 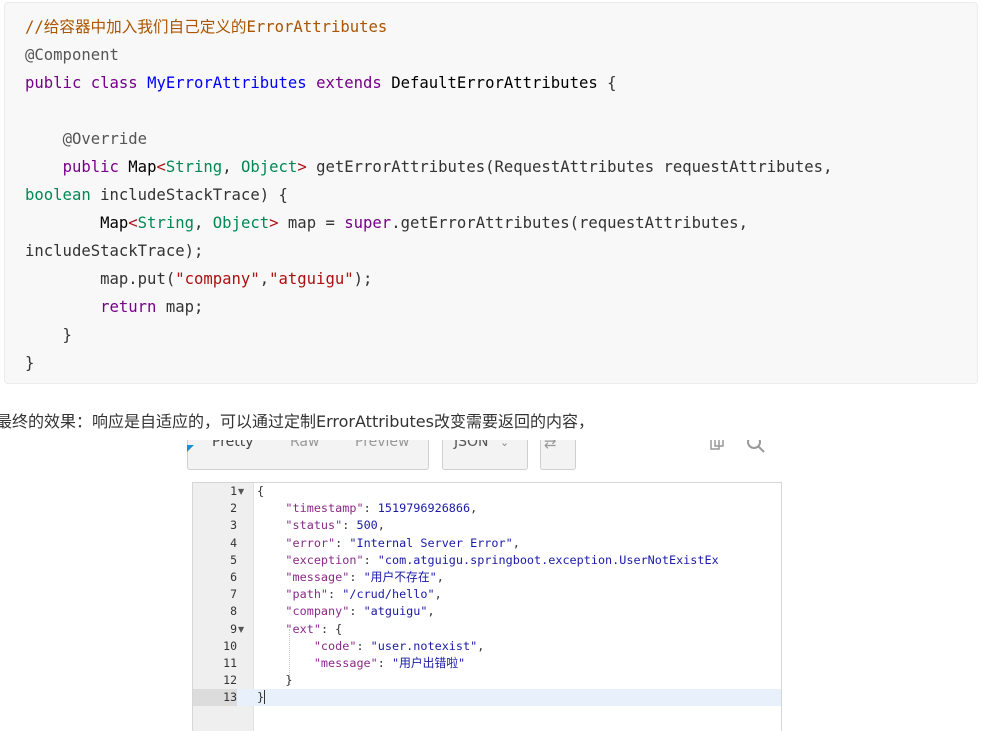 I want to click on json-value: "用户出错啦", so click(x=428, y=662).